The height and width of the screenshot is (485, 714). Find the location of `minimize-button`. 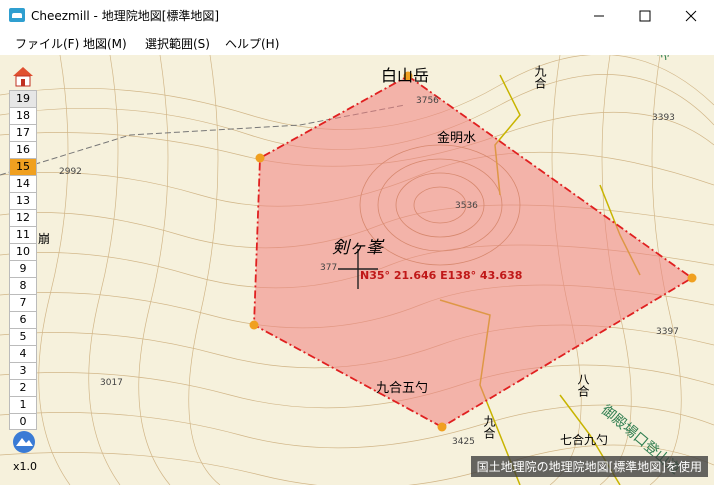

minimize-button is located at coordinates (599, 15).